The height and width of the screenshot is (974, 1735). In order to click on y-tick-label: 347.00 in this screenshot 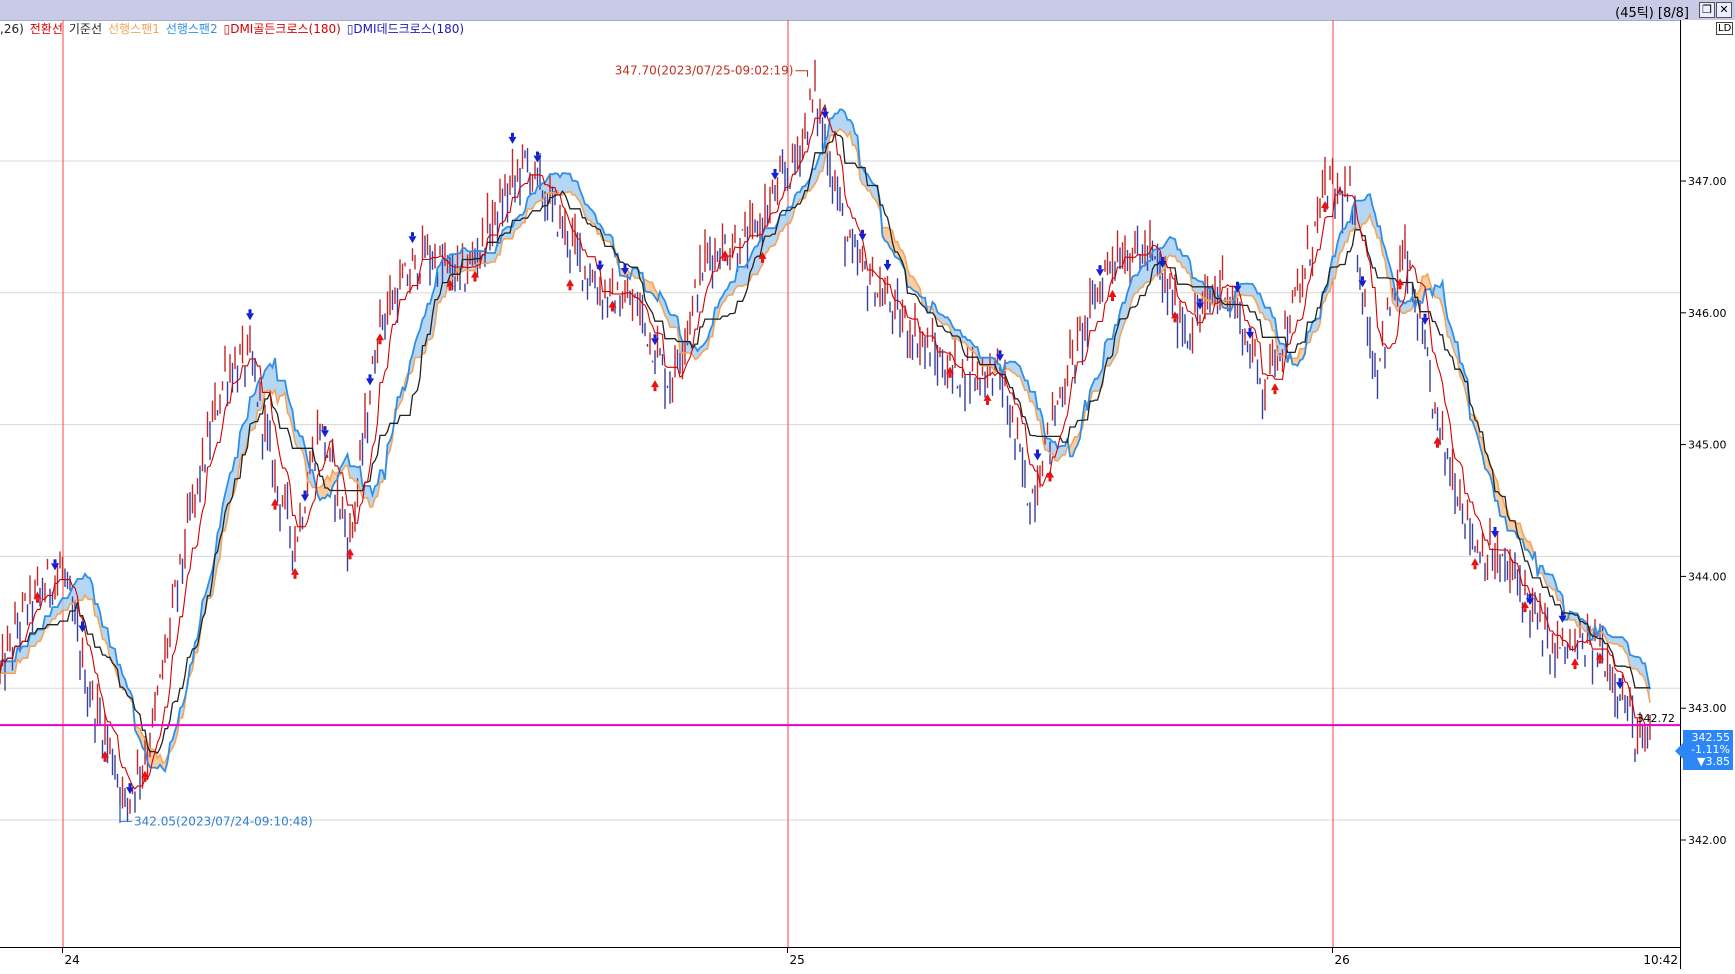, I will do `click(1707, 181)`.